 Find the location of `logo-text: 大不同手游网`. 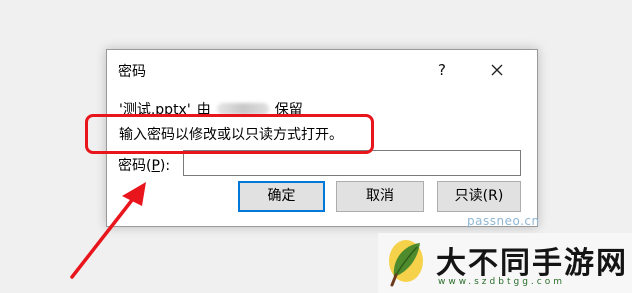

logo-text: 大不同手游网 is located at coordinates (532, 263).